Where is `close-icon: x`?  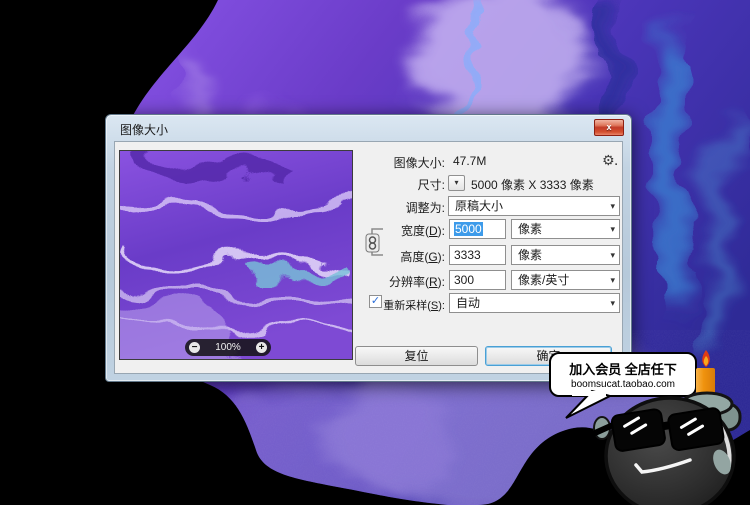
close-icon: x is located at coordinates (609, 127).